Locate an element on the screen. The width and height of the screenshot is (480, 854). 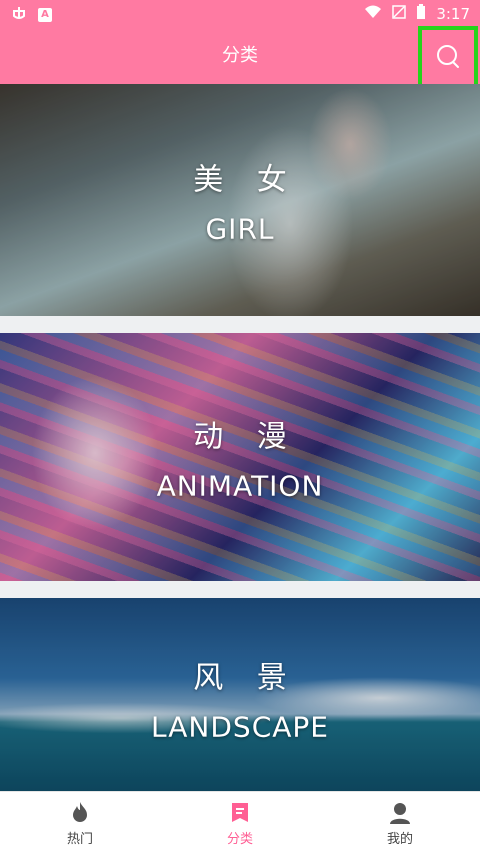
status-time: 3:17 is located at coordinates (453, 14).